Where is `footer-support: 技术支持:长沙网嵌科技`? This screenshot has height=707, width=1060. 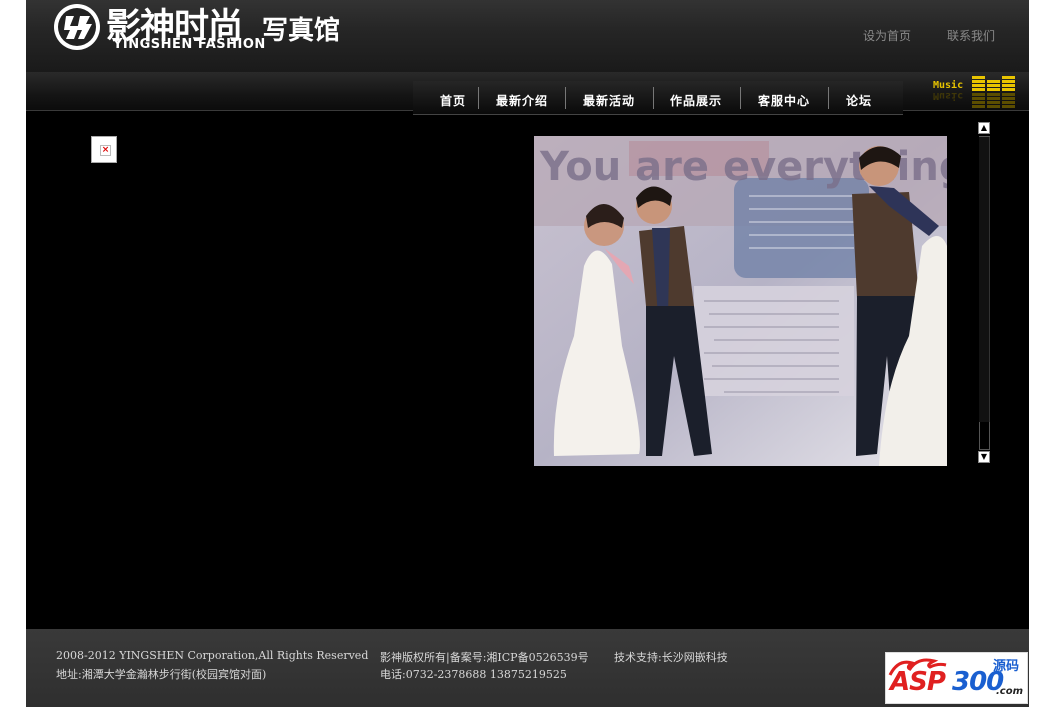
footer-support: 技术支持:长沙网嵌科技 is located at coordinates (671, 657).